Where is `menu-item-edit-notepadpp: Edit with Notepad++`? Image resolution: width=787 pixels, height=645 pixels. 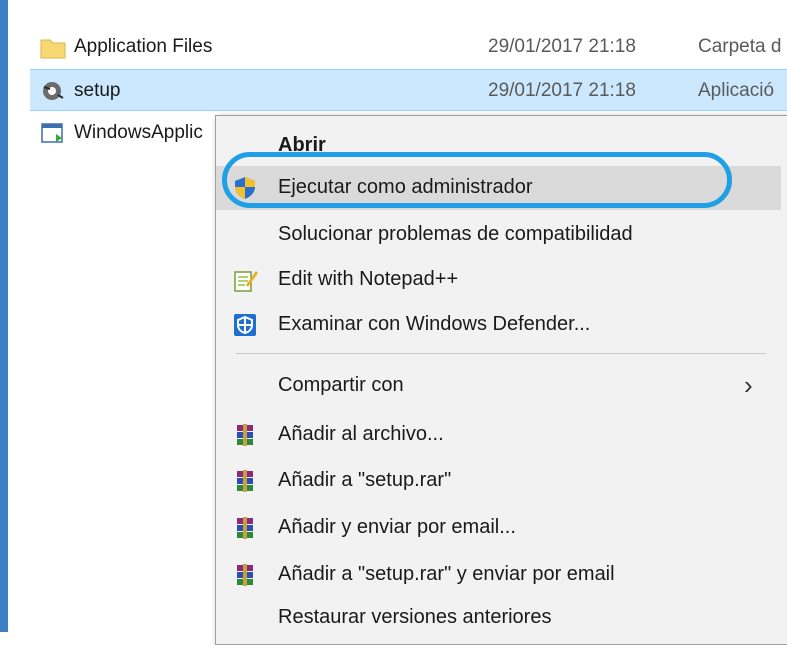 menu-item-edit-notepadpp: Edit with Notepad++ is located at coordinates (498, 280).